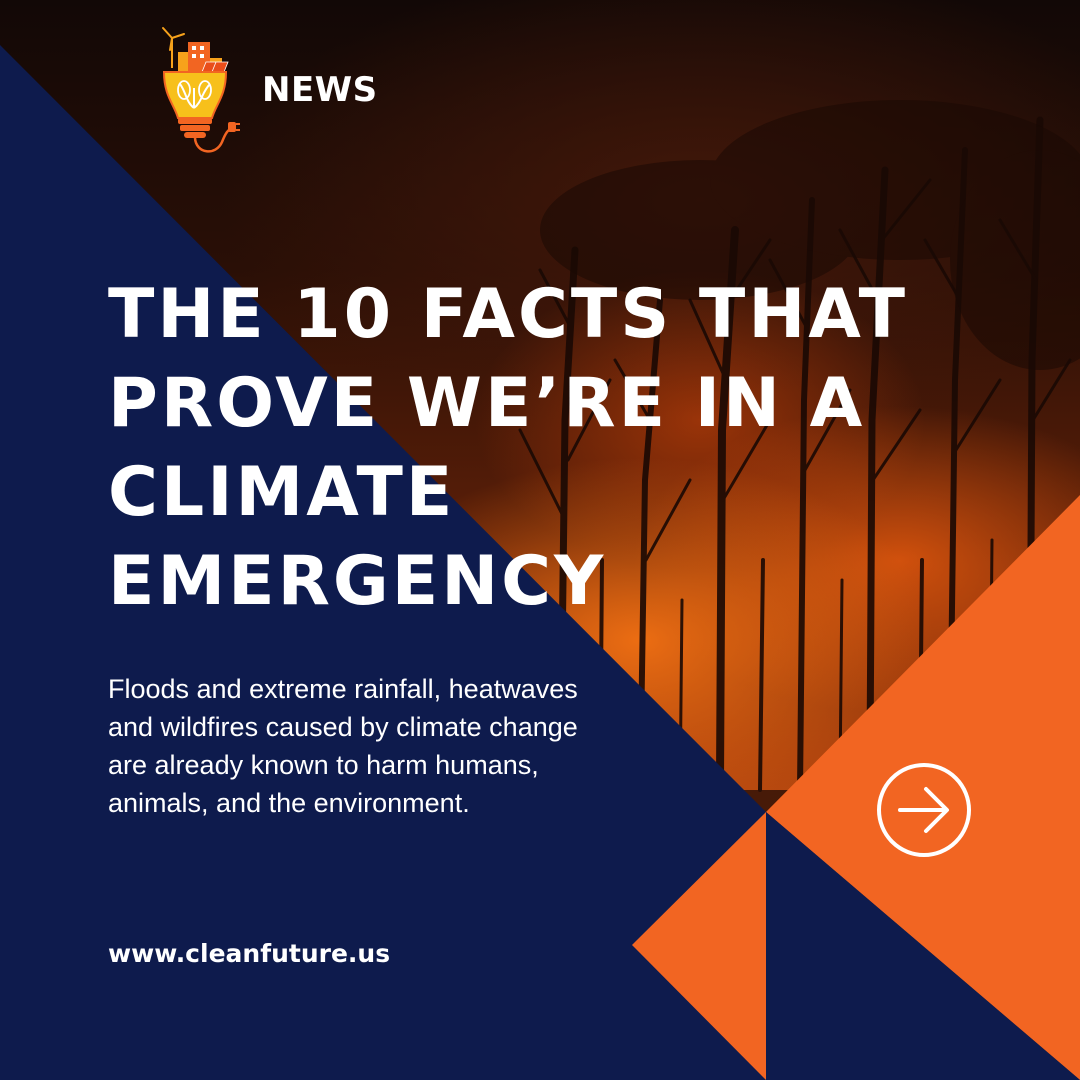  I want to click on headline-line: CLIMATE, so click(282, 492).